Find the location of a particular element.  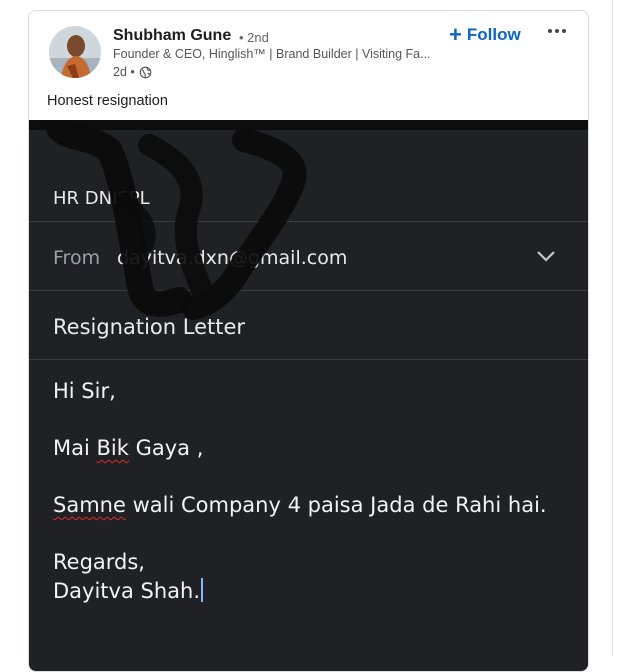

globe-icon is located at coordinates (145, 72).